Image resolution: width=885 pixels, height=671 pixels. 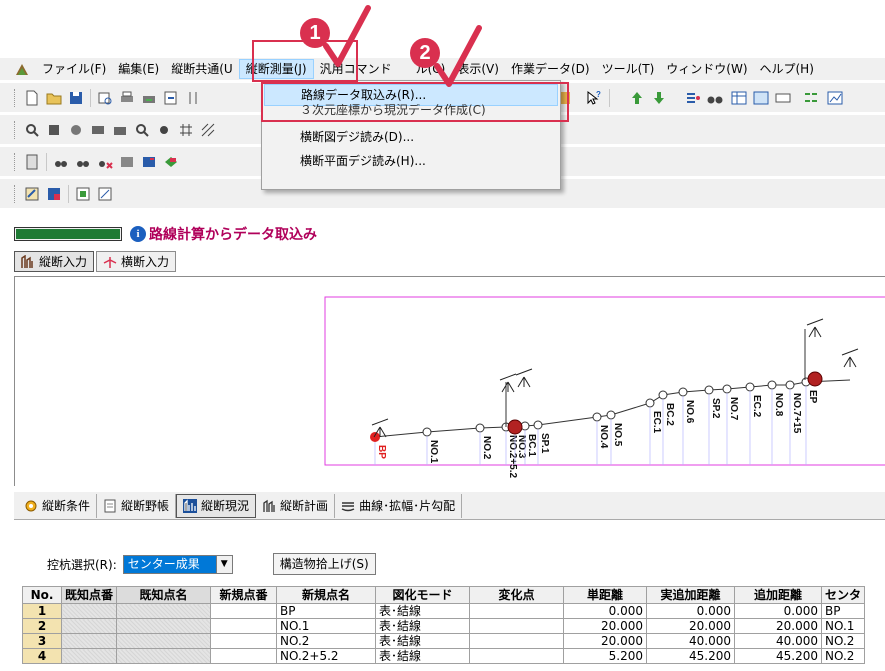 What do you see at coordinates (778, 595) in the screenshot?
I see `col-header-cumulative: 追加距離` at bounding box center [778, 595].